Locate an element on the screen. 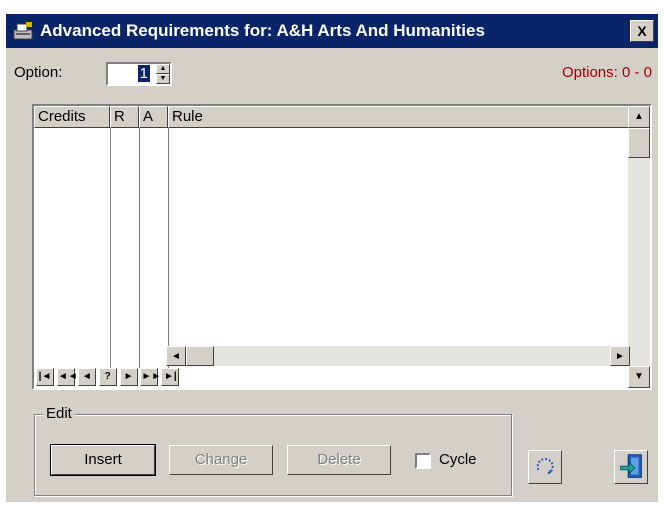 This screenshot has height=507, width=664. spin-up-icon: ▲ is located at coordinates (163, 69).